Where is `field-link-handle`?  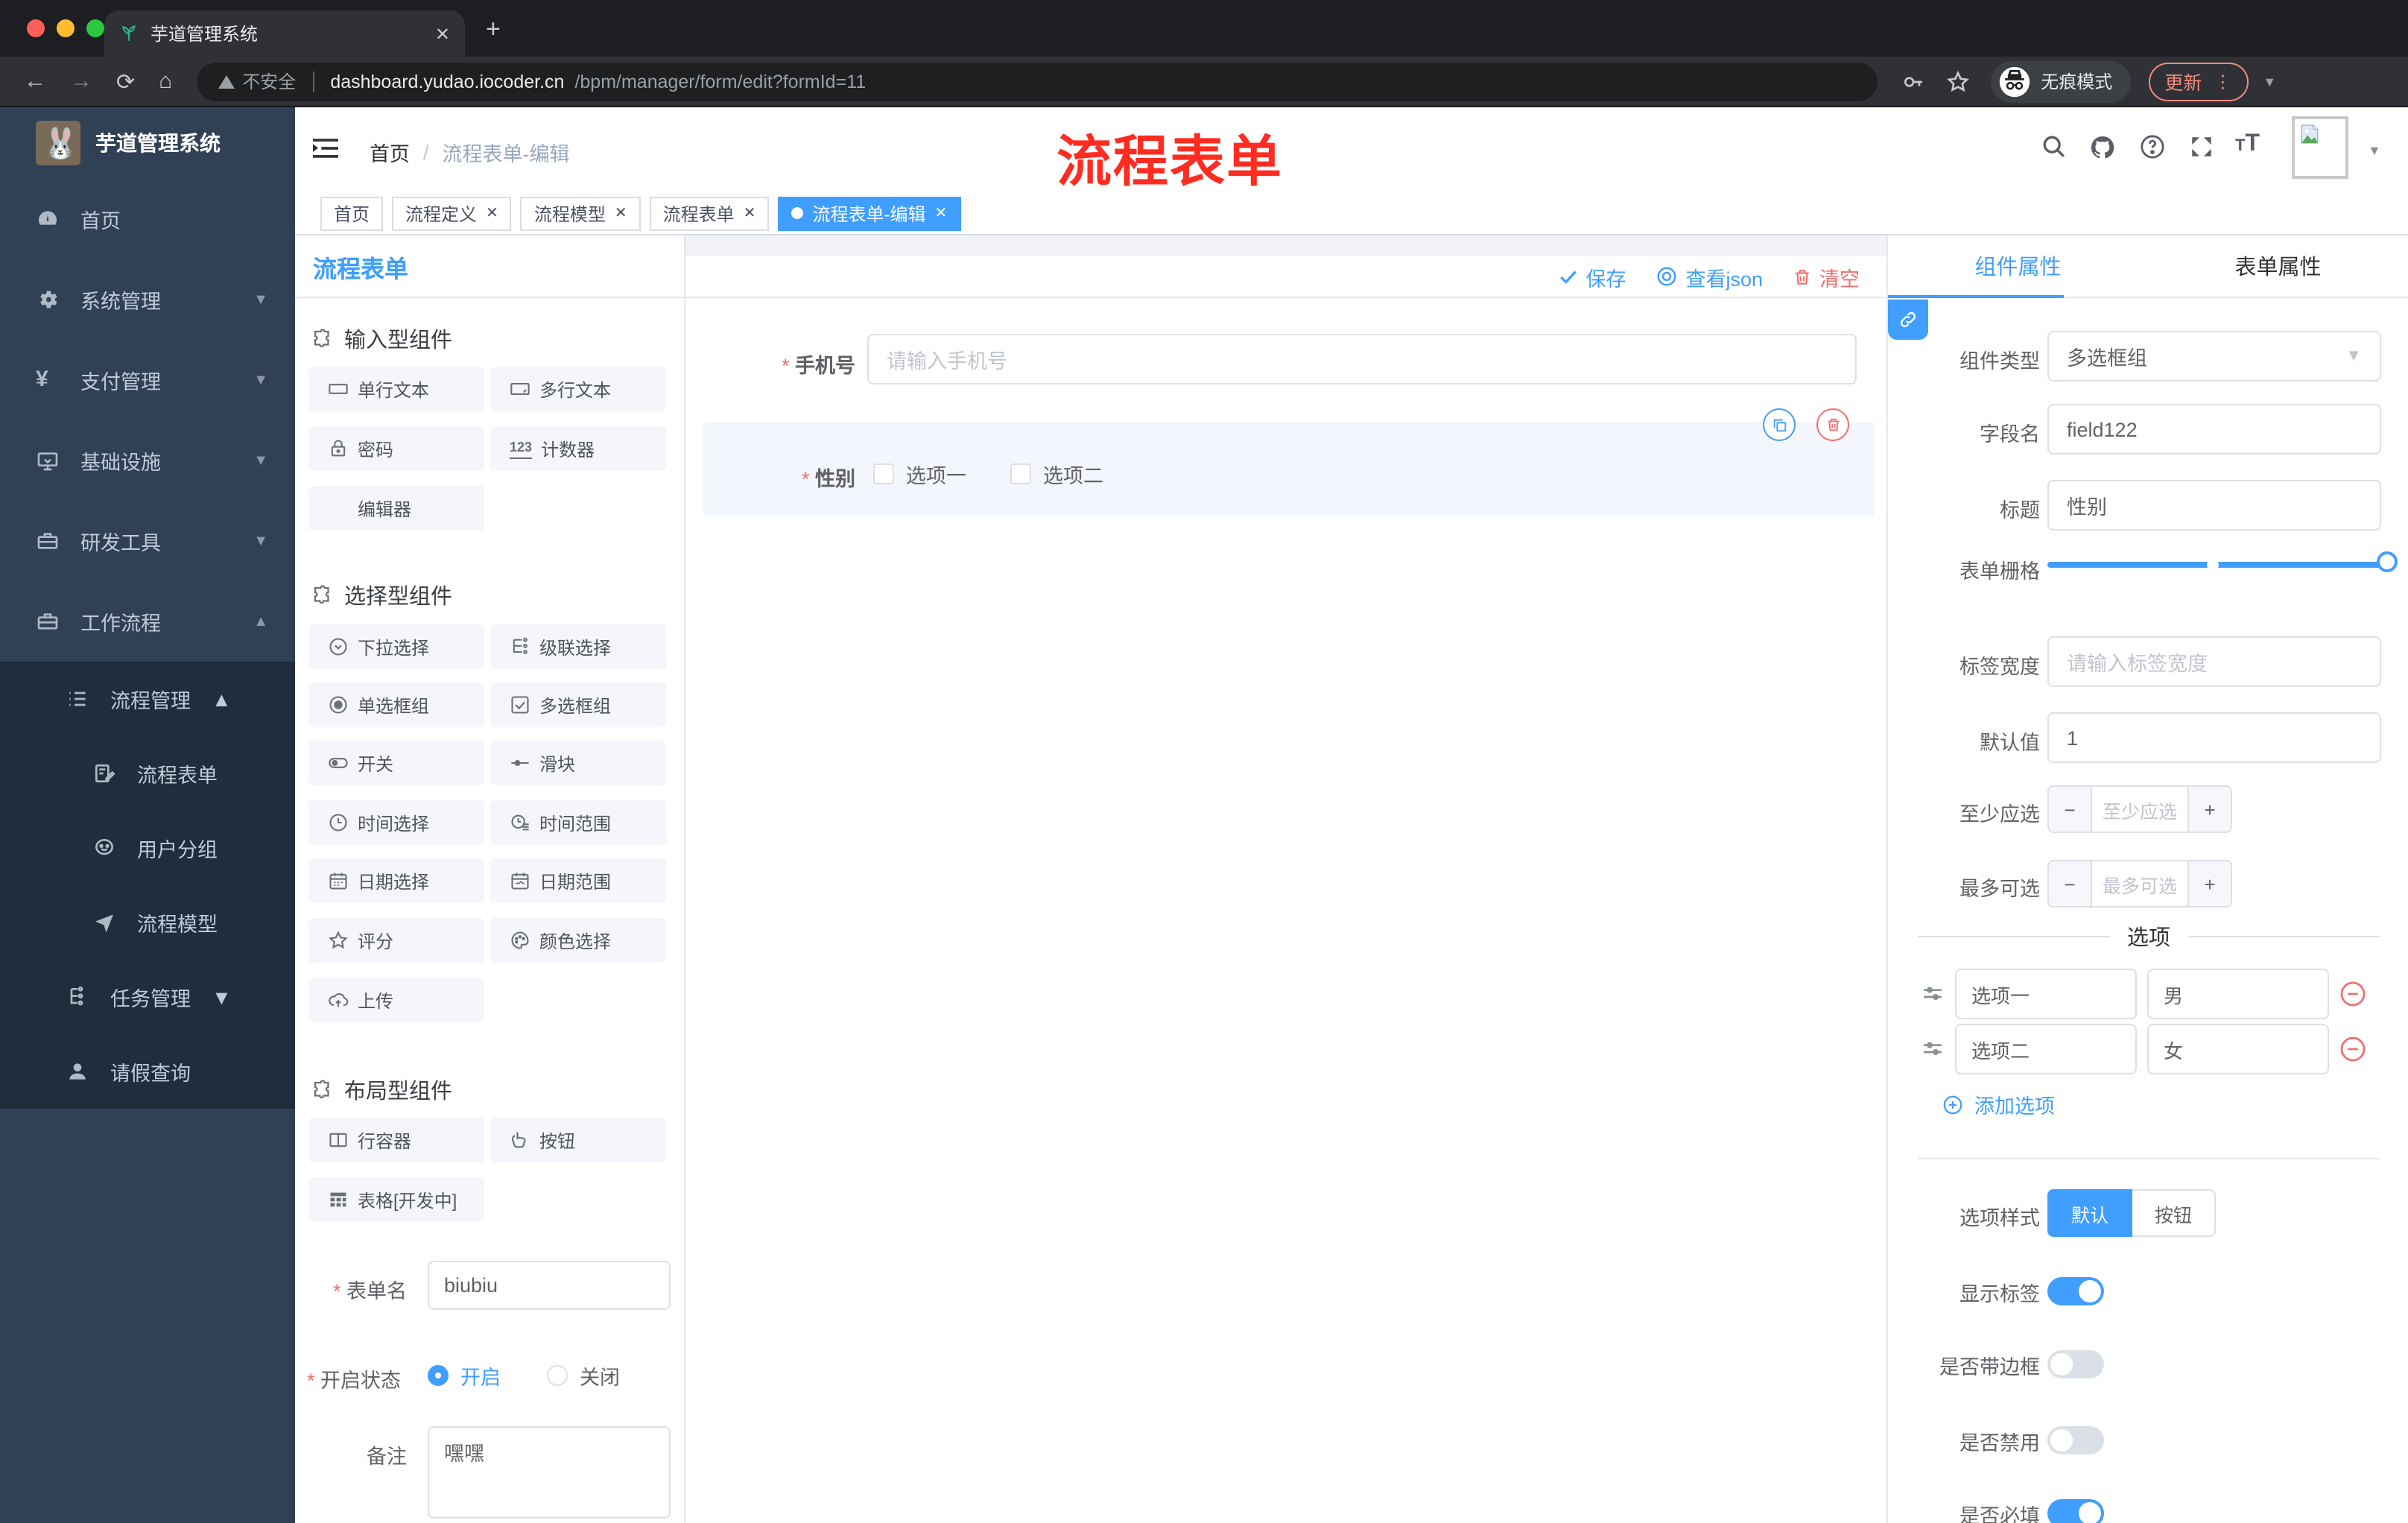 field-link-handle is located at coordinates (1908, 320).